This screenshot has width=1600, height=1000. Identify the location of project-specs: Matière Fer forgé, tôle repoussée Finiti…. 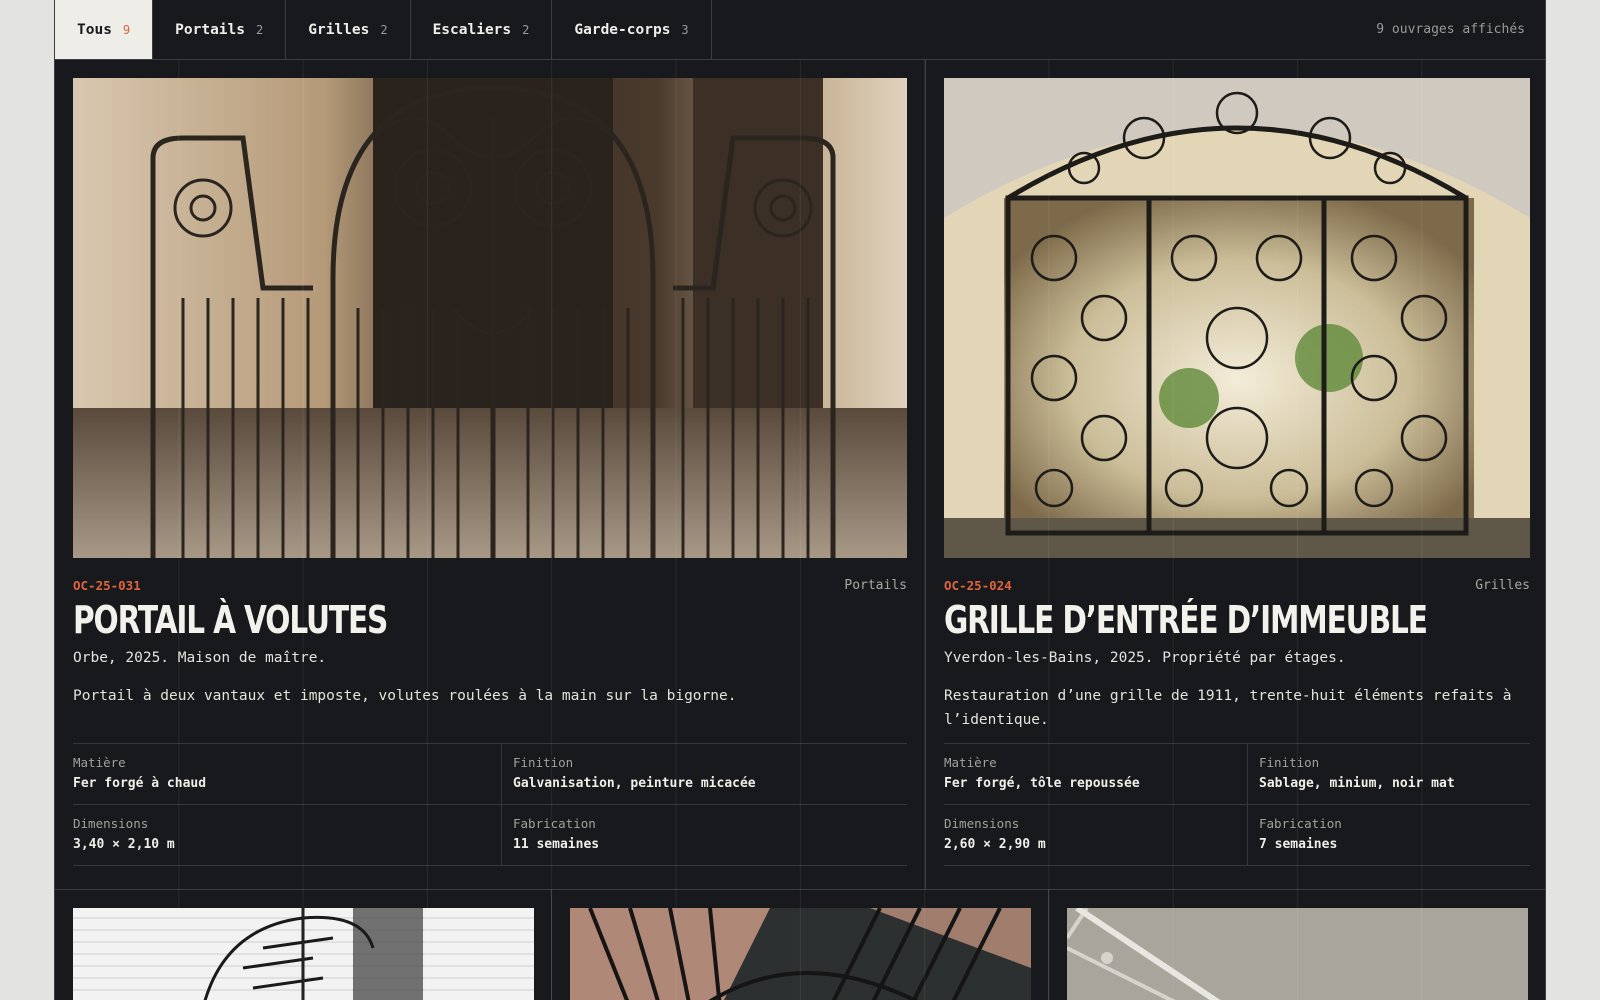
(1237, 804).